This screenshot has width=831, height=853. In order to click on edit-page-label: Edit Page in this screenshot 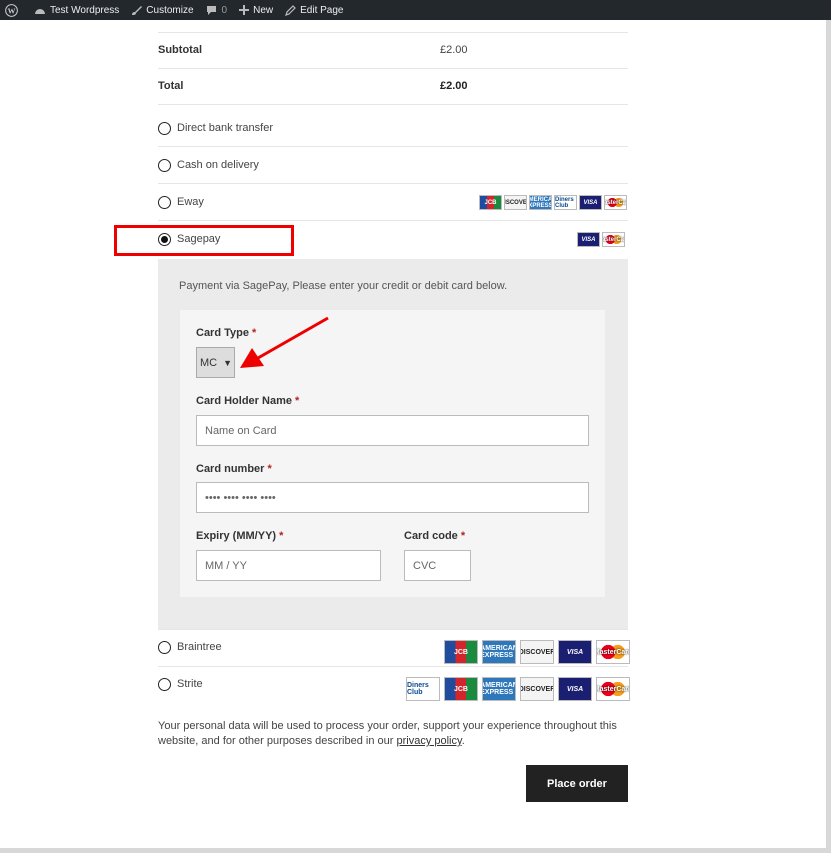, I will do `click(322, 10)`.